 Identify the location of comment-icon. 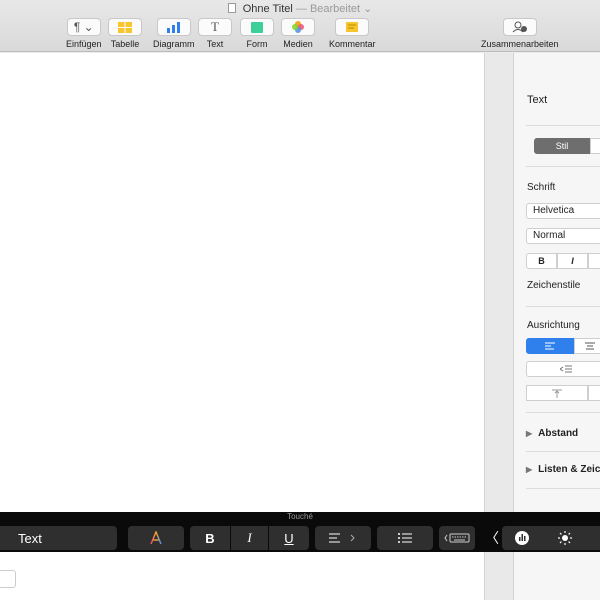
(352, 27).